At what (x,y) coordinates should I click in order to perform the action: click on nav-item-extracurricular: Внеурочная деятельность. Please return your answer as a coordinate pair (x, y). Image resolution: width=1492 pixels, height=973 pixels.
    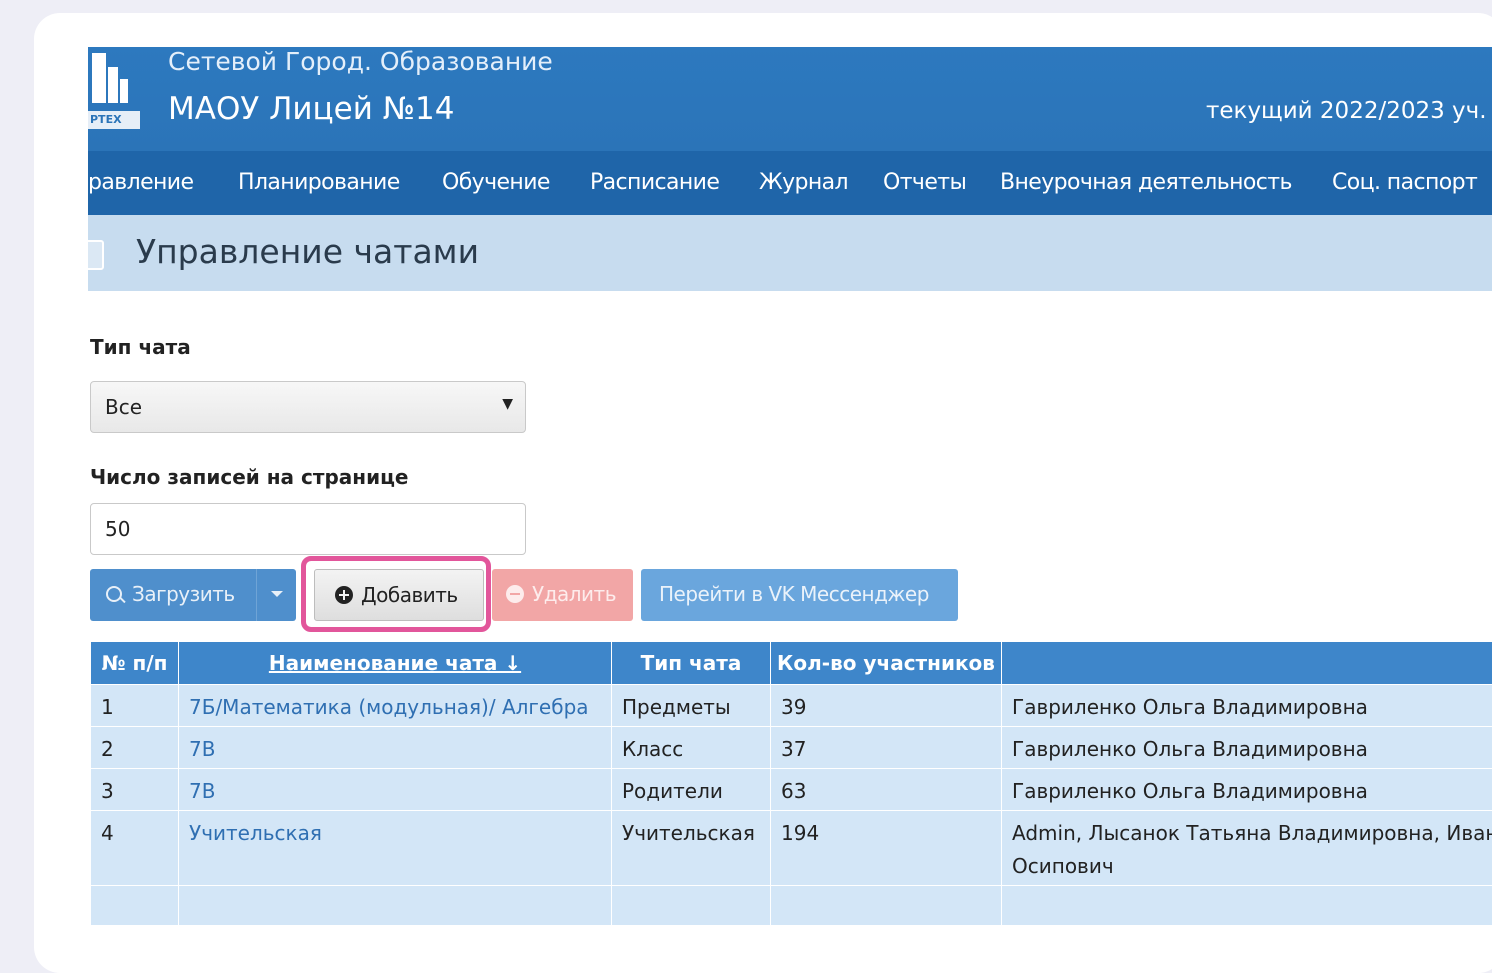
    Looking at the image, I should click on (1146, 183).